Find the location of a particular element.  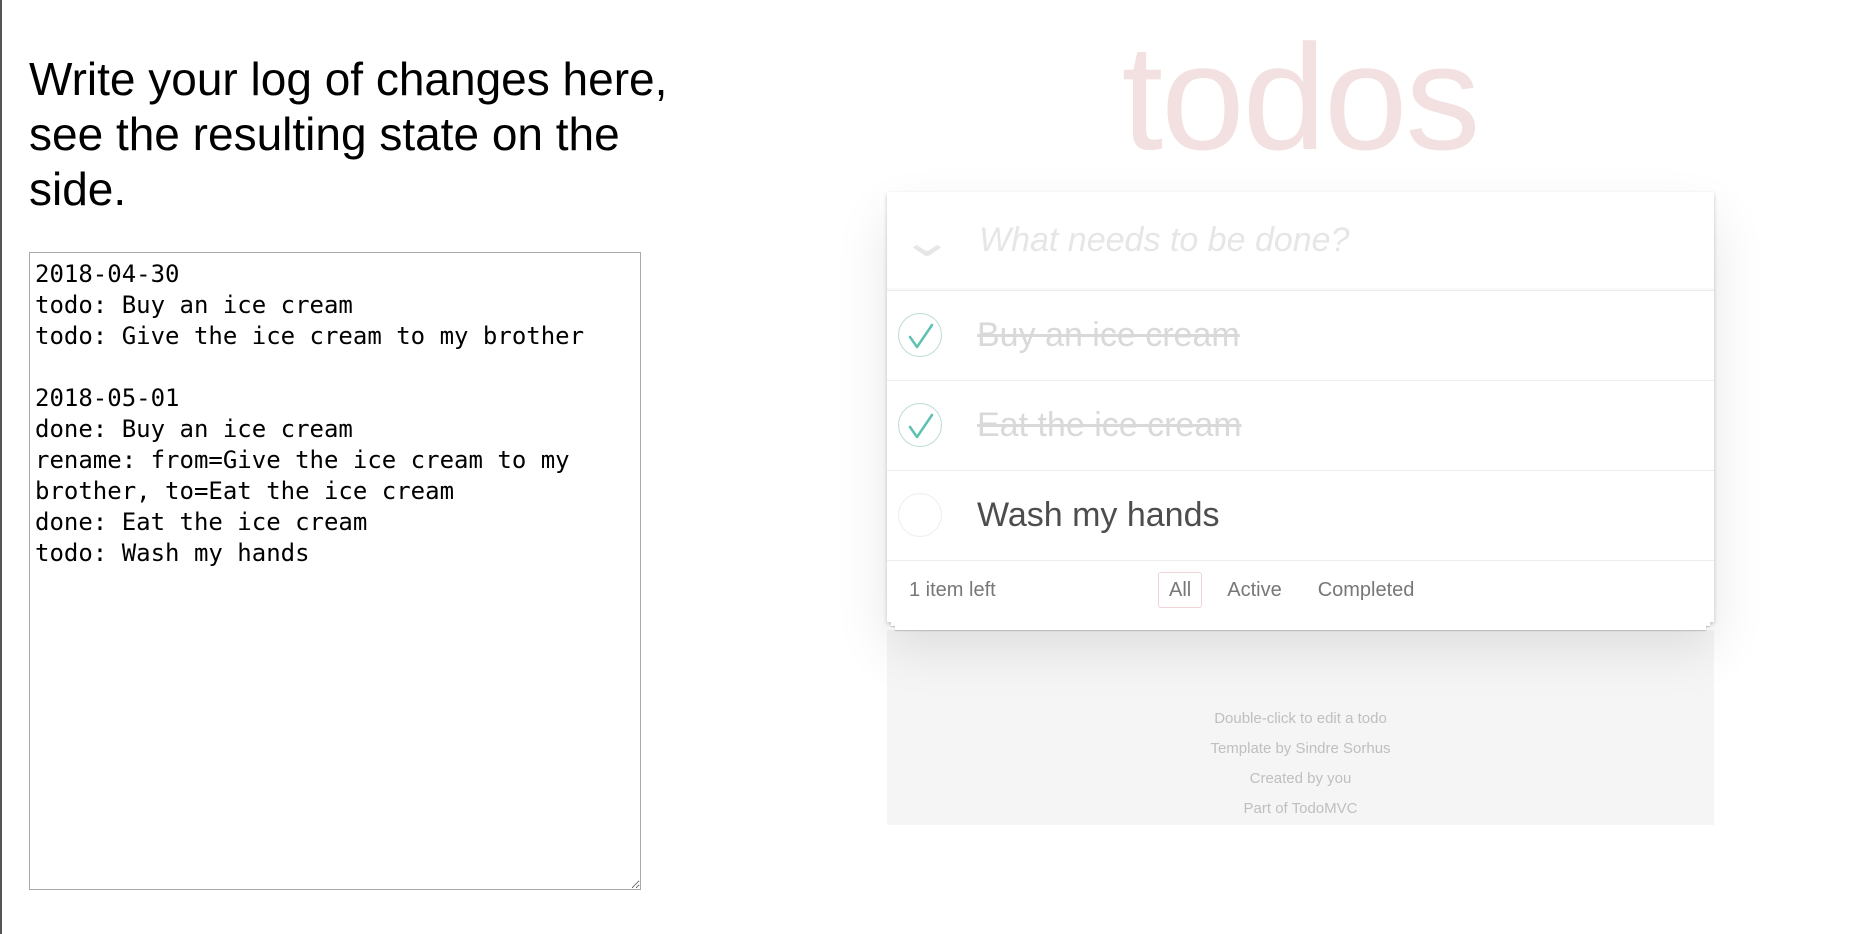

todo-item: Wash my hands is located at coordinates (1300, 516).